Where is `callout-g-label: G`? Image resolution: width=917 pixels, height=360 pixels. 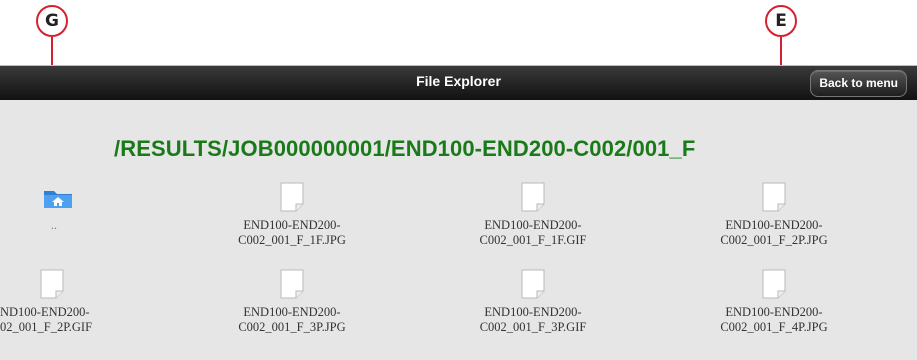
callout-g-label: G is located at coordinates (52, 21).